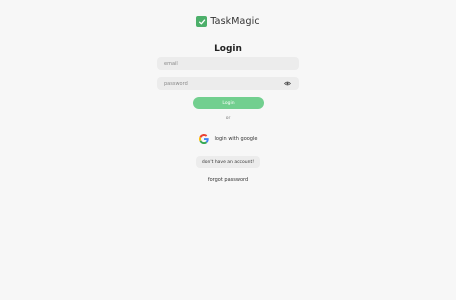  Describe the element at coordinates (236, 139) in the screenshot. I see `google-login-label: login with google` at that location.